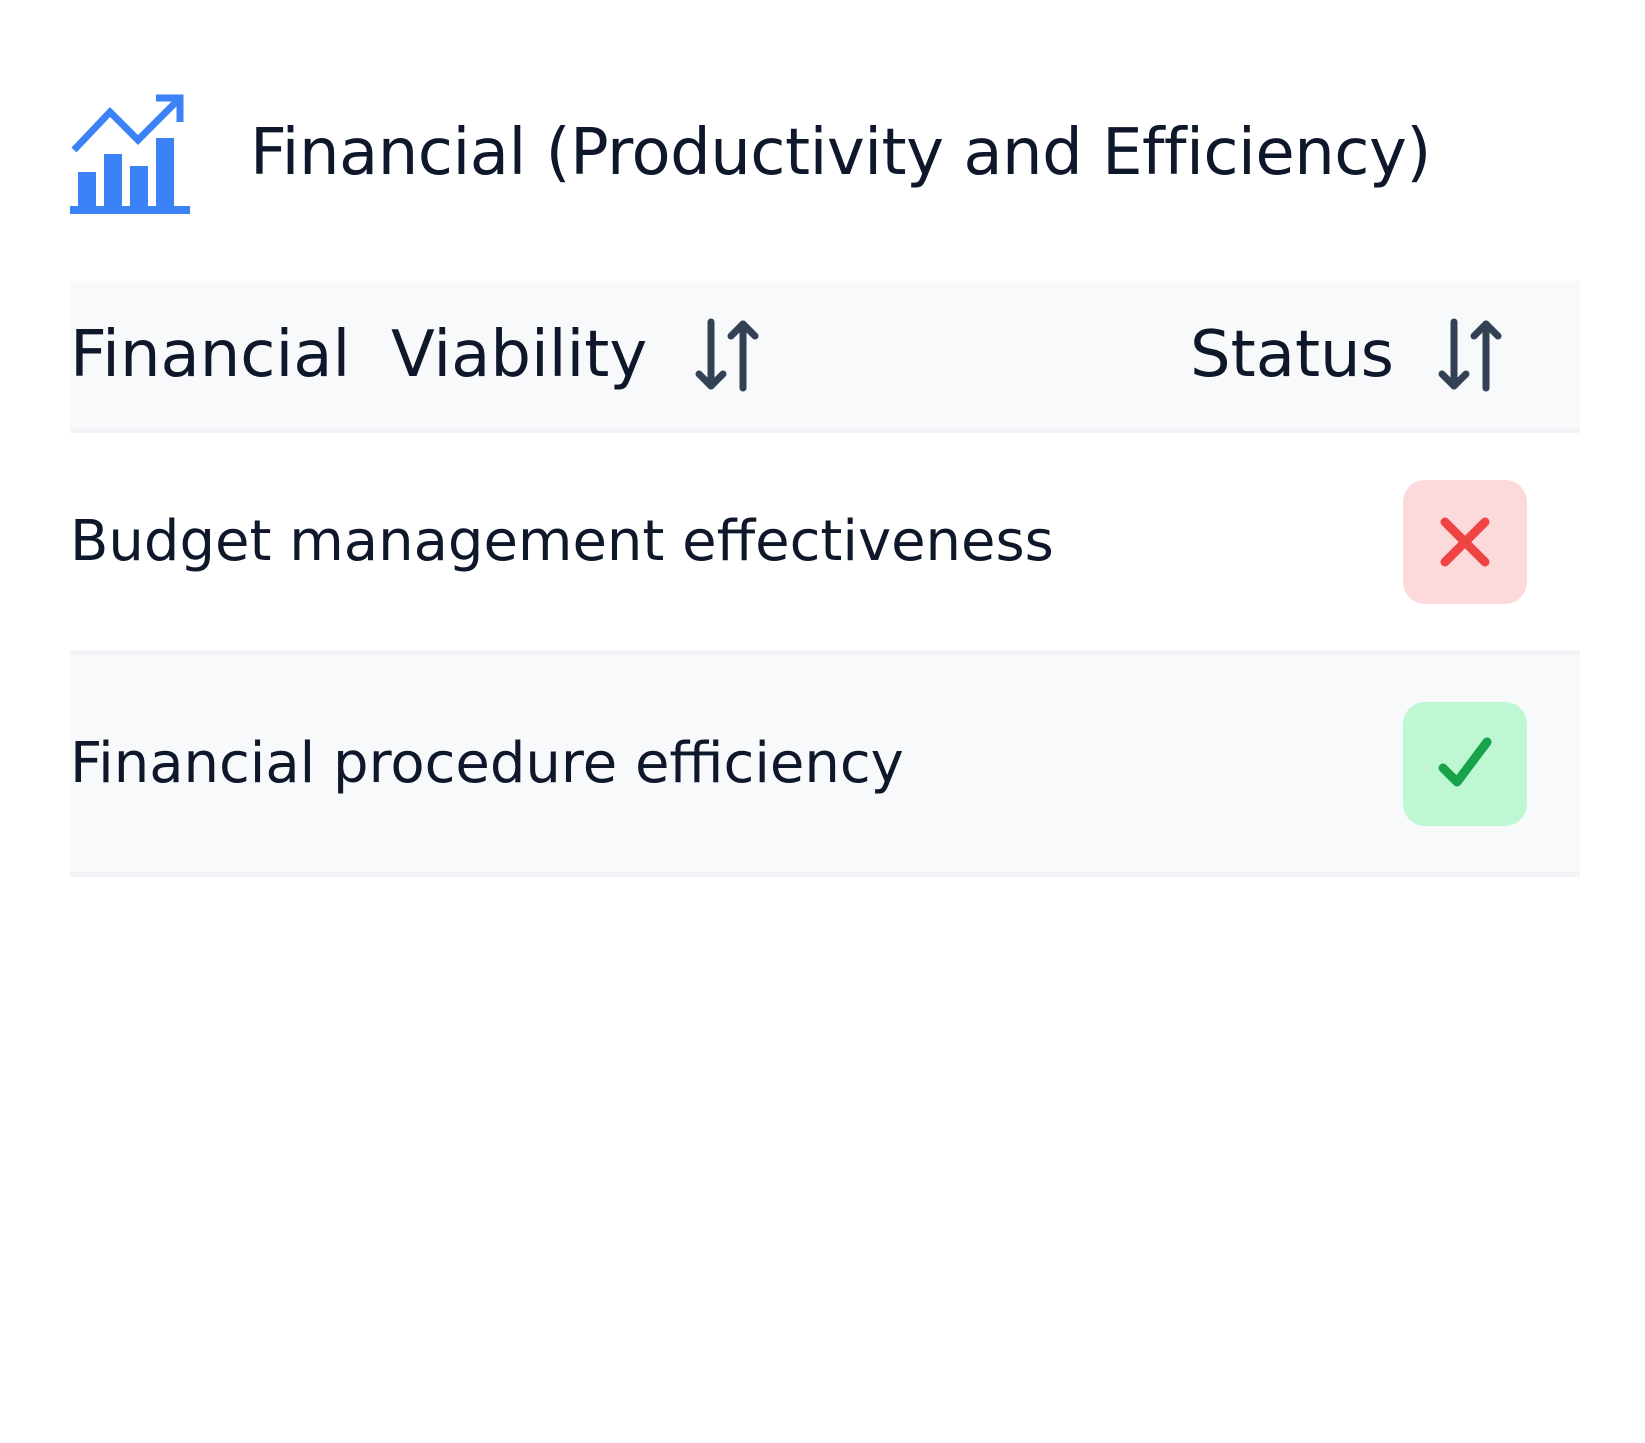 This screenshot has width=1645, height=1443. Describe the element at coordinates (562, 541) in the screenshot. I see `criterion-name: Budget management effectiveness` at that location.